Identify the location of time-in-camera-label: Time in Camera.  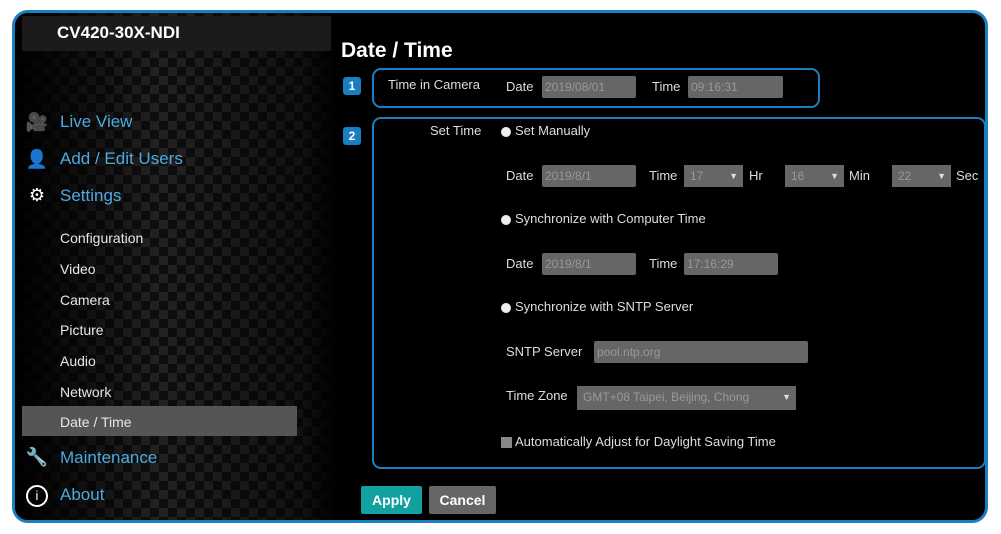
(434, 84).